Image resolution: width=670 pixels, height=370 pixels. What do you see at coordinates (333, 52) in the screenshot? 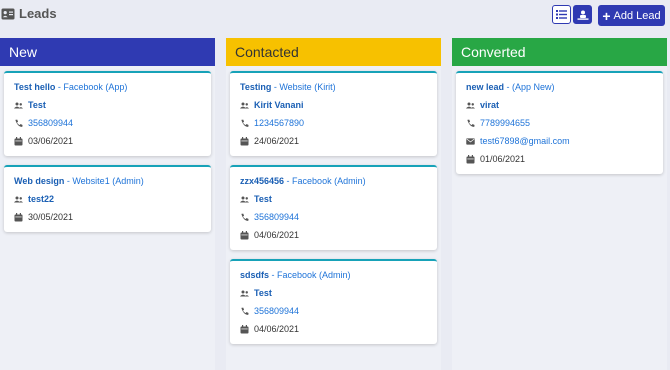
I see `column-header-contacted: Contacted` at bounding box center [333, 52].